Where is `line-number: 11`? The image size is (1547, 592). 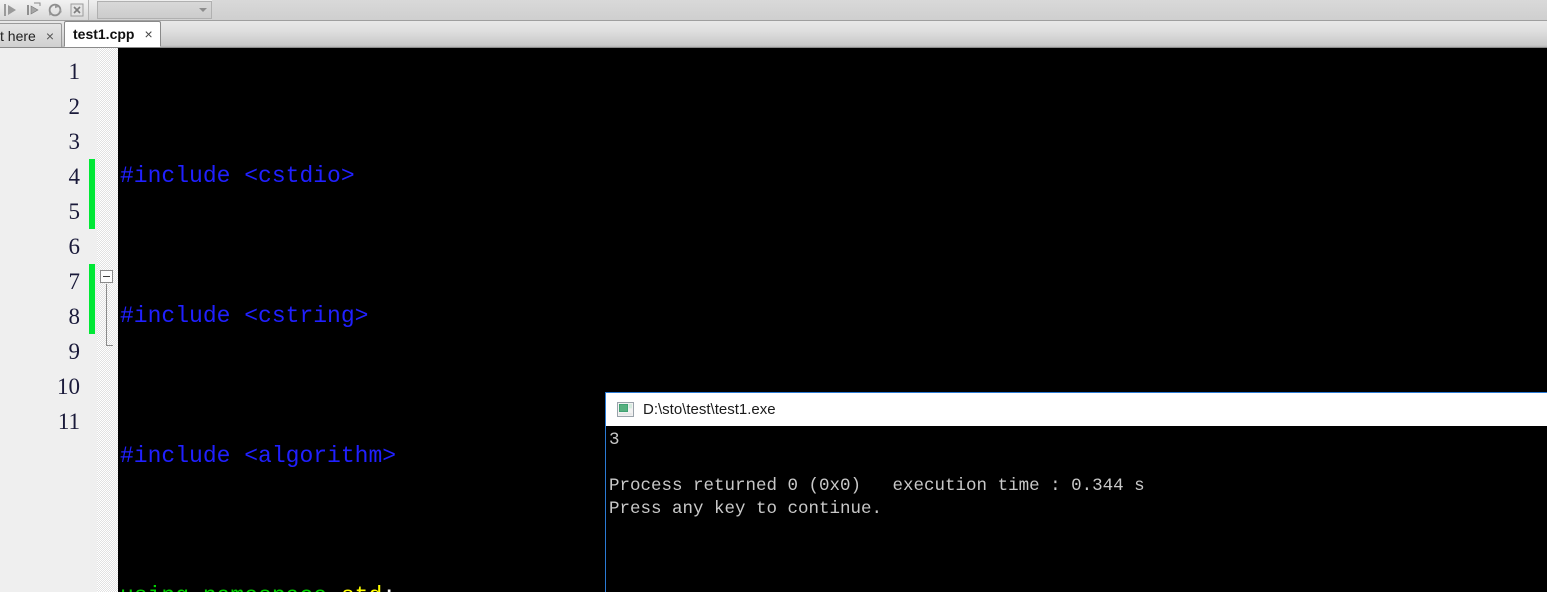
line-number: 11 is located at coordinates (68, 421).